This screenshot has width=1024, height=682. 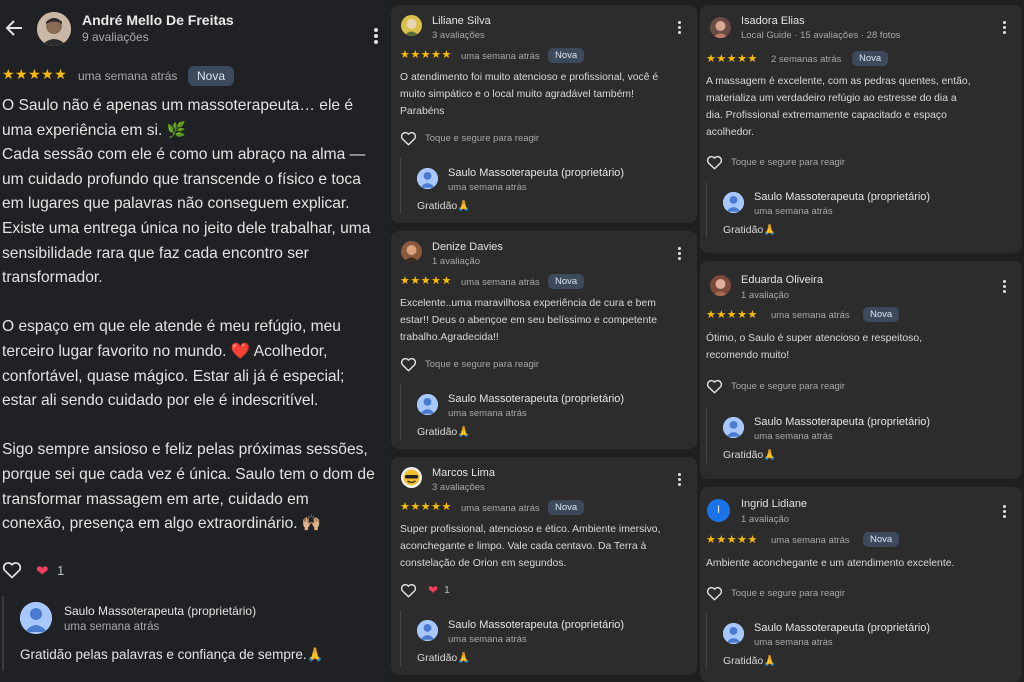 I want to click on avatar-letter: I, so click(x=718, y=510).